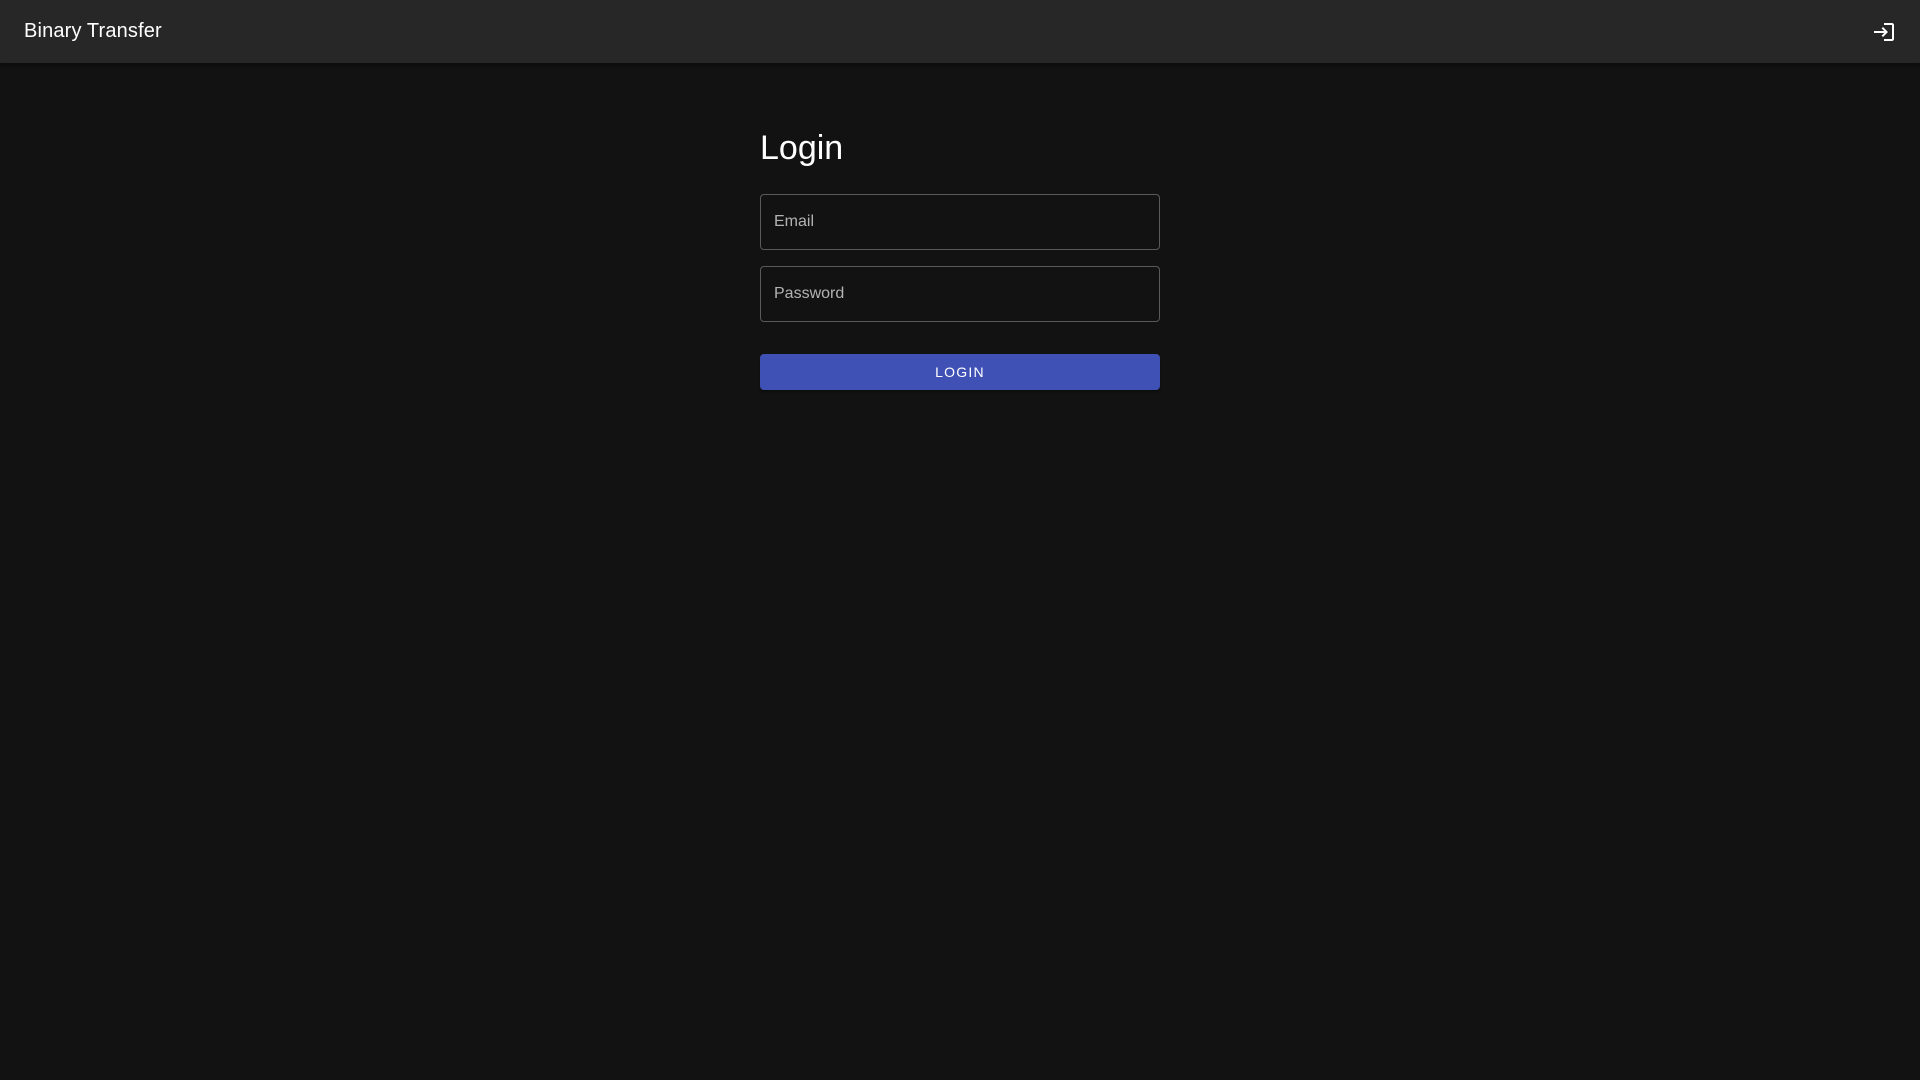  What do you see at coordinates (960, 372) in the screenshot?
I see `login-button: LOGIN` at bounding box center [960, 372].